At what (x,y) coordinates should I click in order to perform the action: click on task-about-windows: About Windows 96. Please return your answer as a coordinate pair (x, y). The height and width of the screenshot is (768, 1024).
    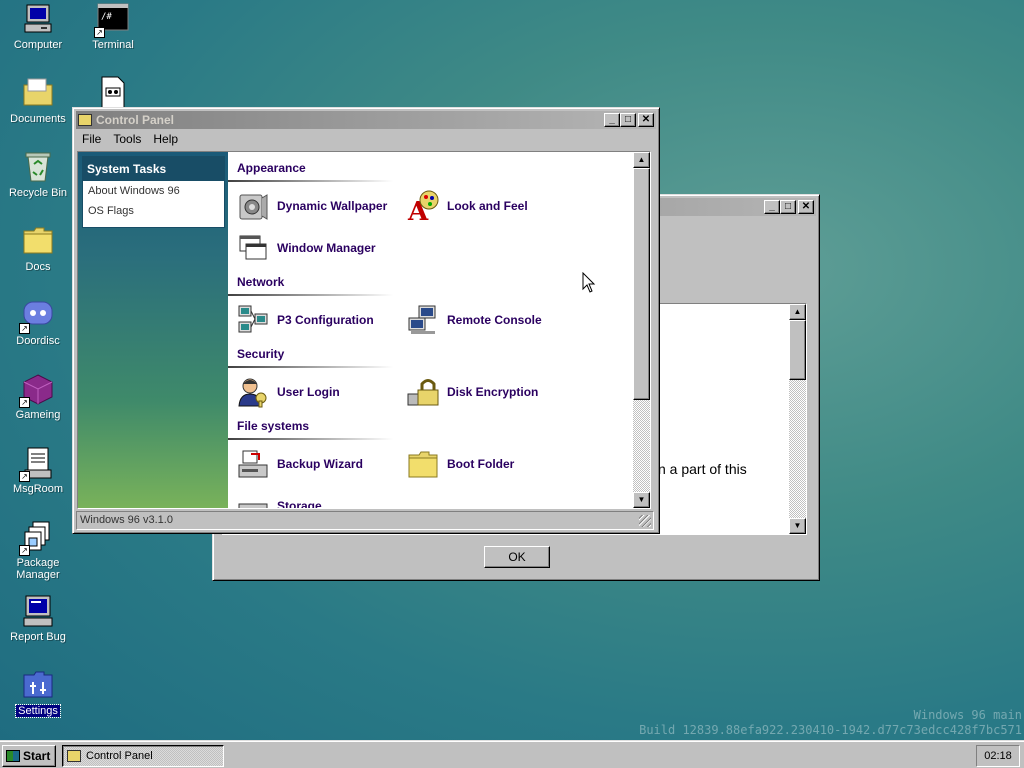
    Looking at the image, I should click on (153, 191).